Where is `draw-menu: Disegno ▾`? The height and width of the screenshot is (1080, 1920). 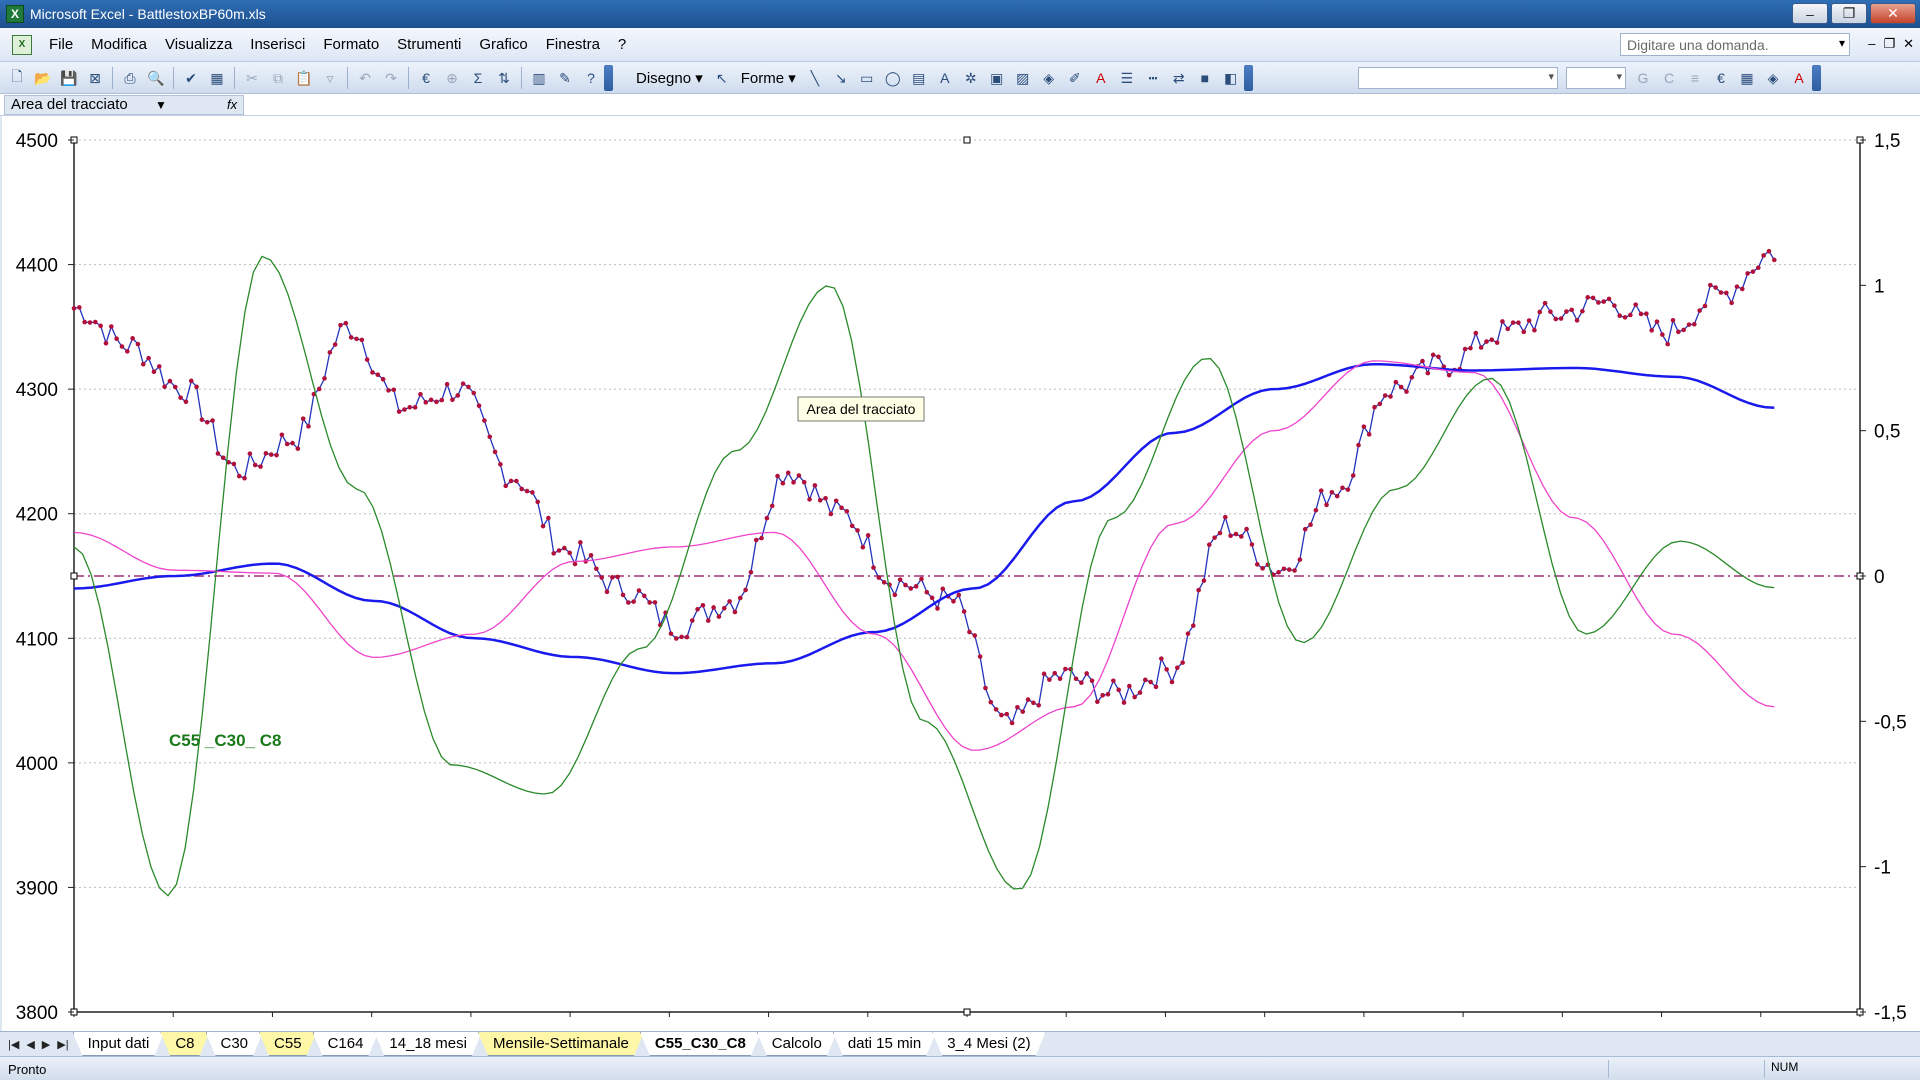 draw-menu: Disegno ▾ is located at coordinates (669, 78).